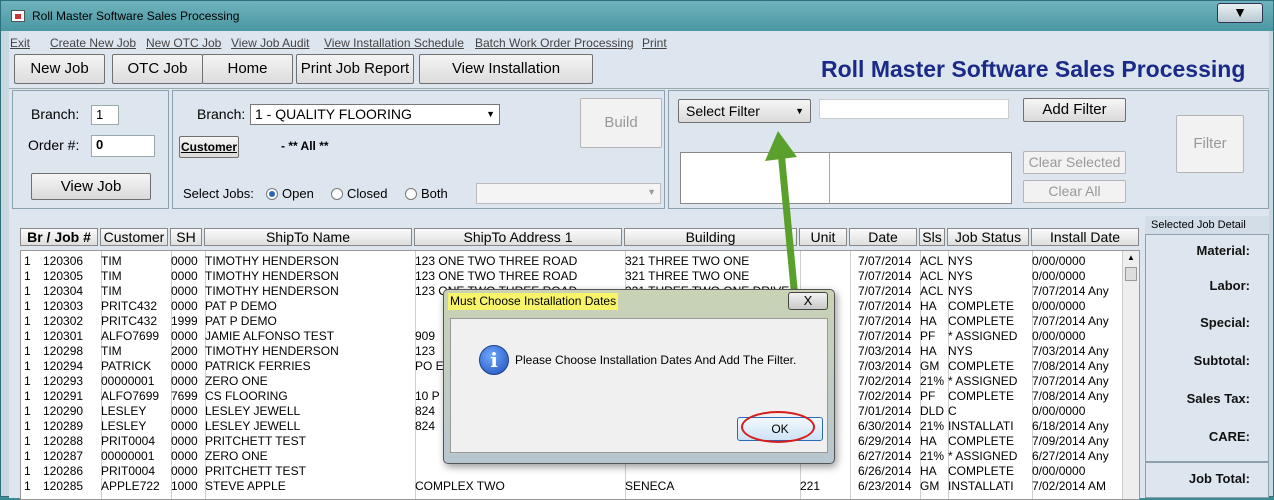 The width and height of the screenshot is (1274, 500). I want to click on annotation-highlight-ring, so click(778, 427).